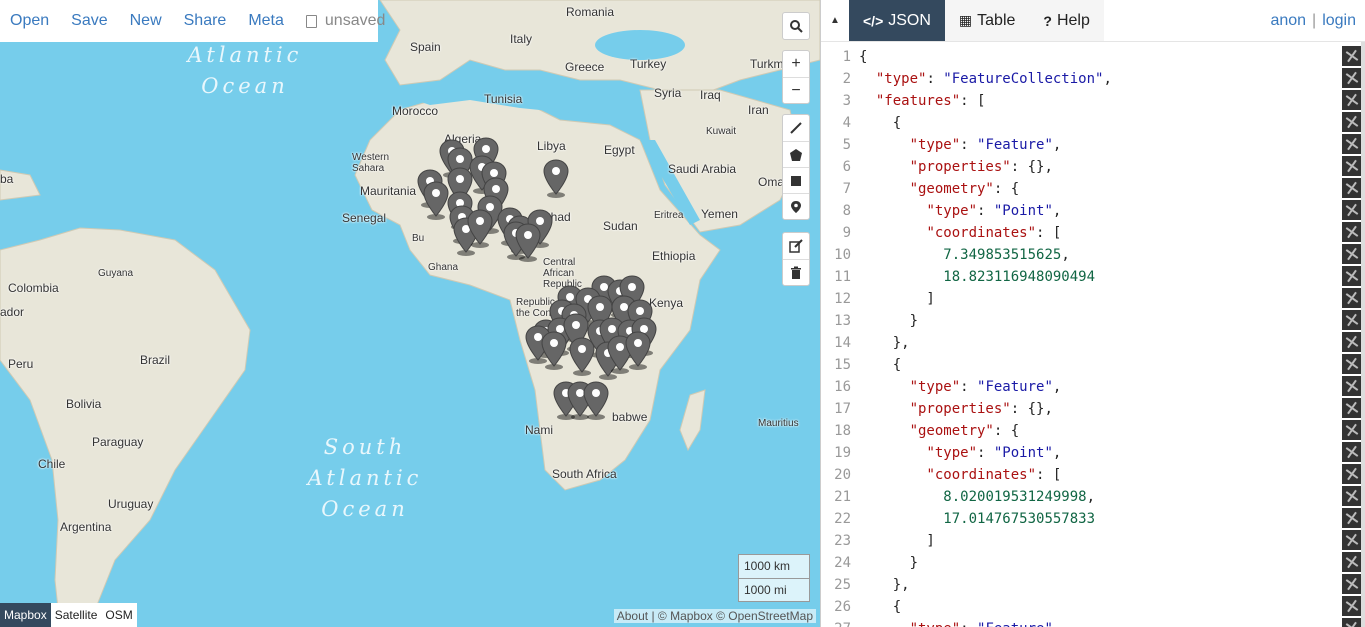 The height and width of the screenshot is (627, 1365). What do you see at coordinates (584, 474) in the screenshot?
I see `place-label: South Africa` at bounding box center [584, 474].